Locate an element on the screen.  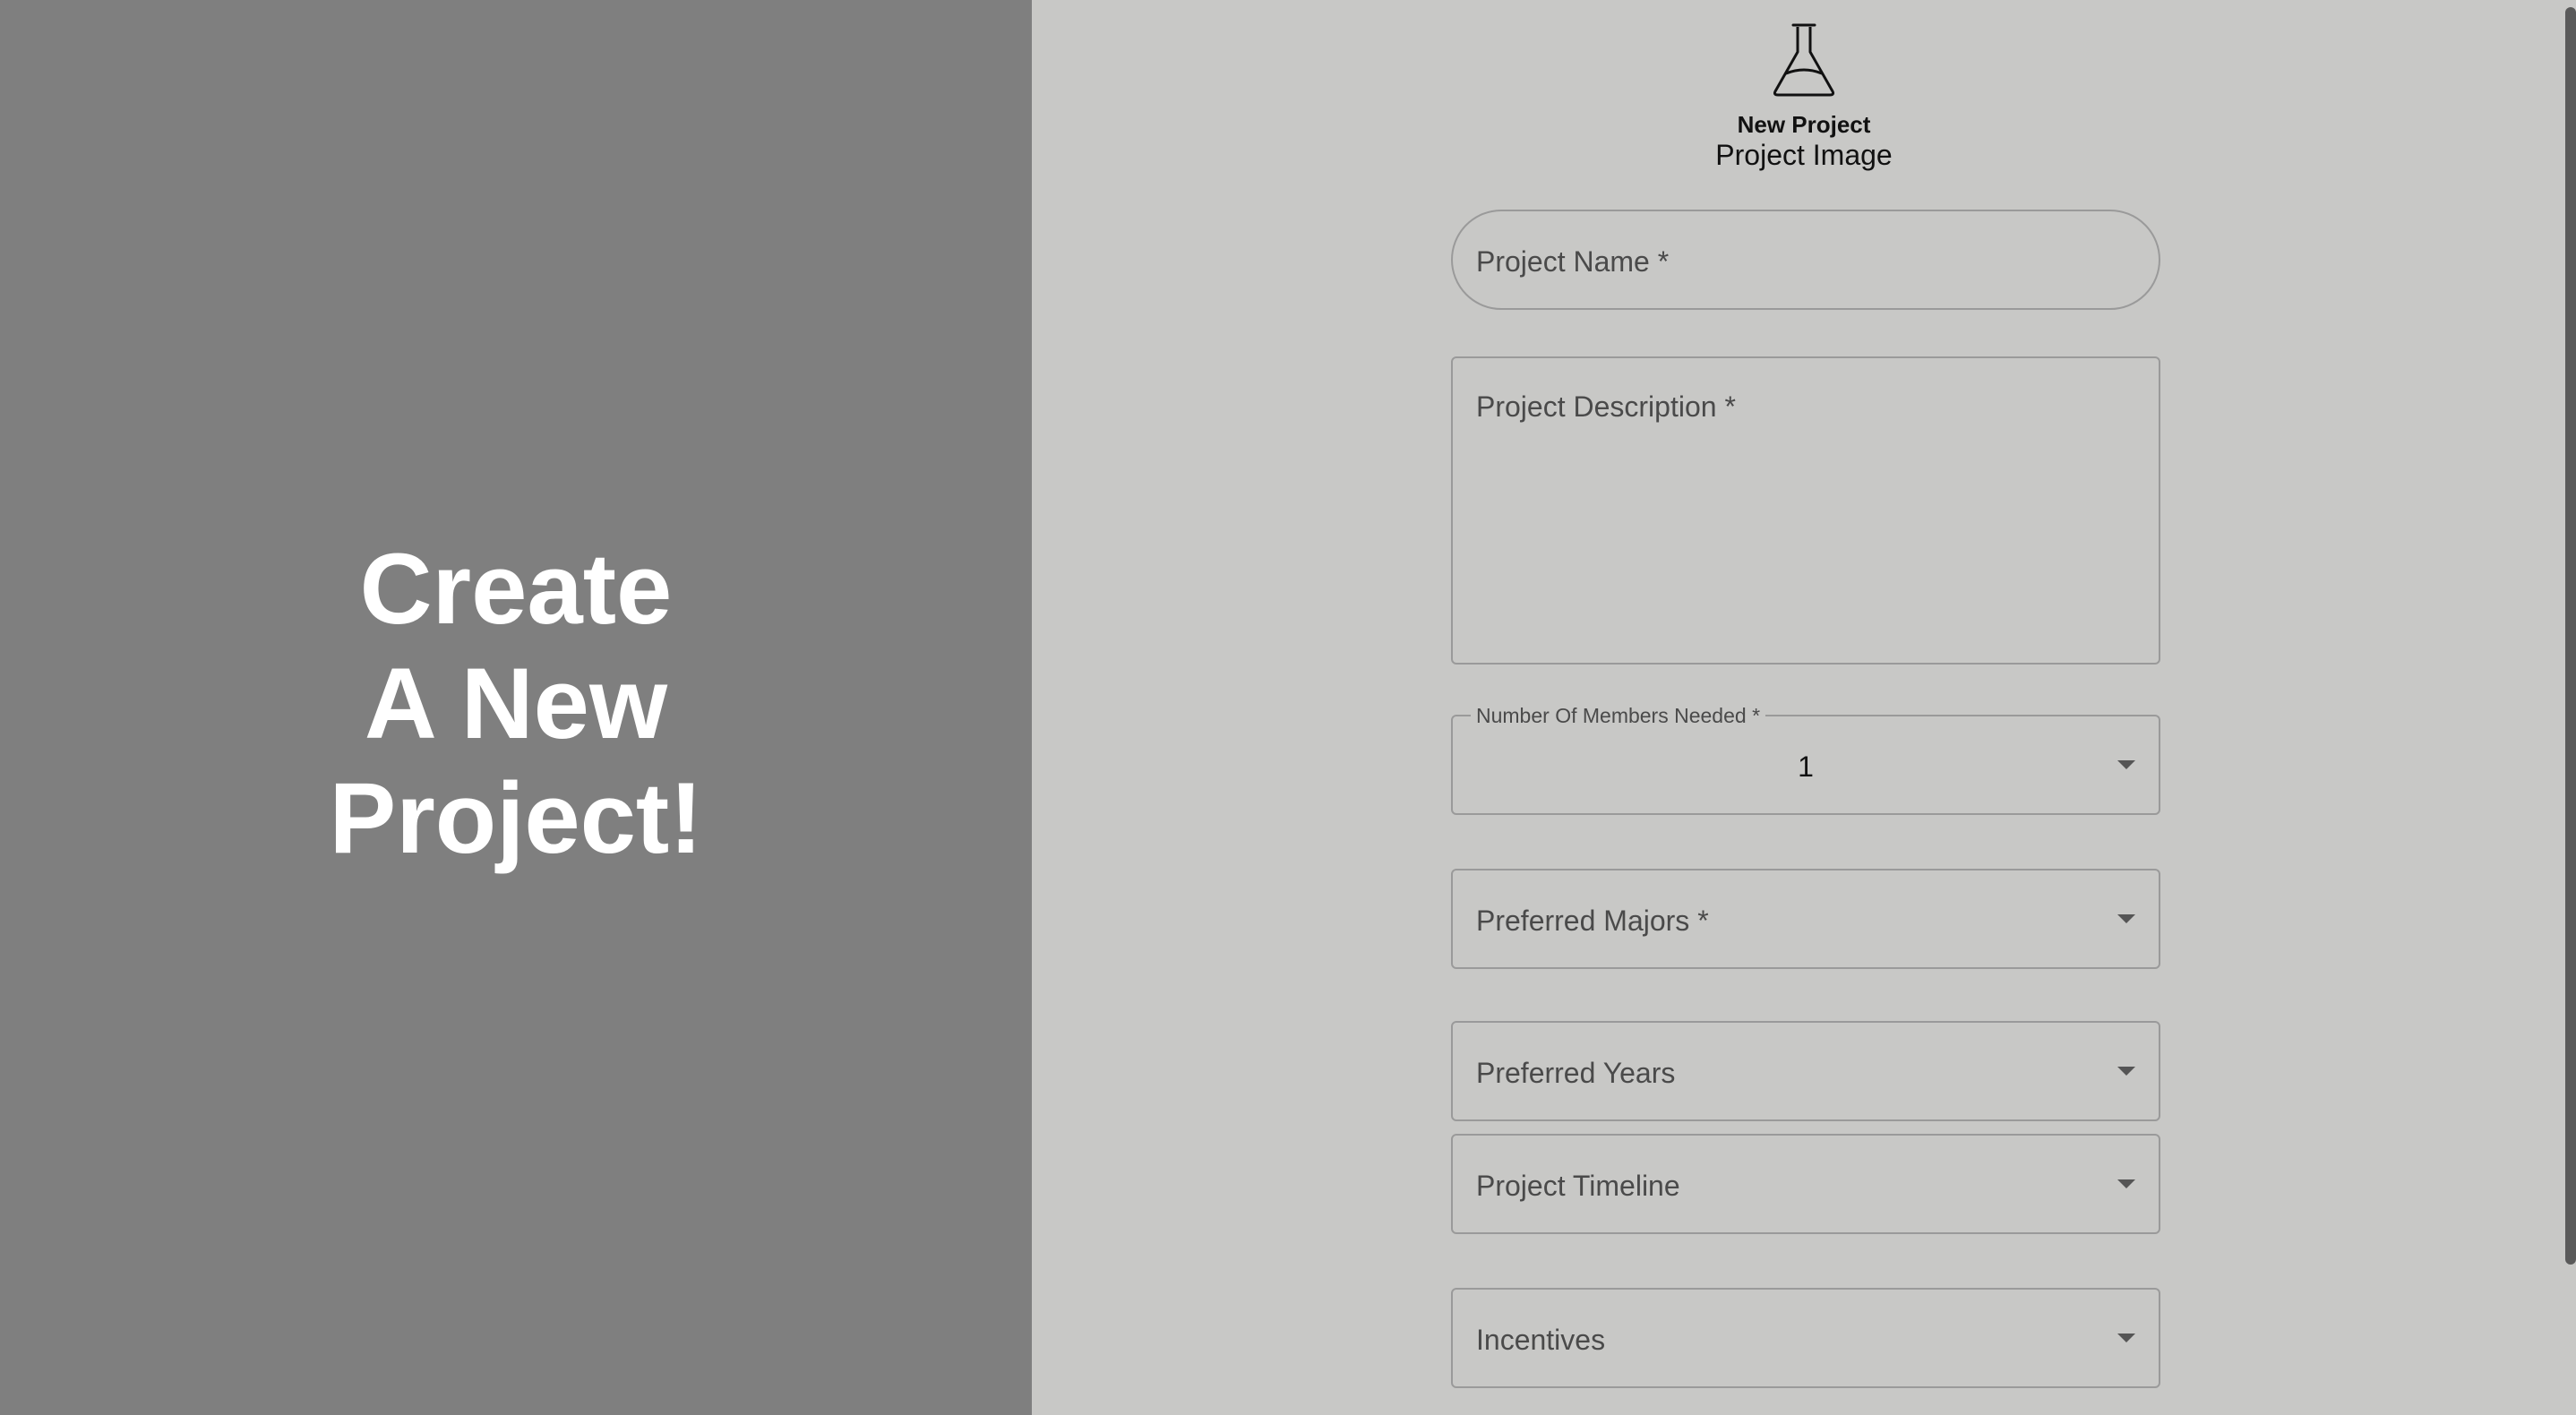
hero-heading: Create A New Project! is located at coordinates (516, 704).